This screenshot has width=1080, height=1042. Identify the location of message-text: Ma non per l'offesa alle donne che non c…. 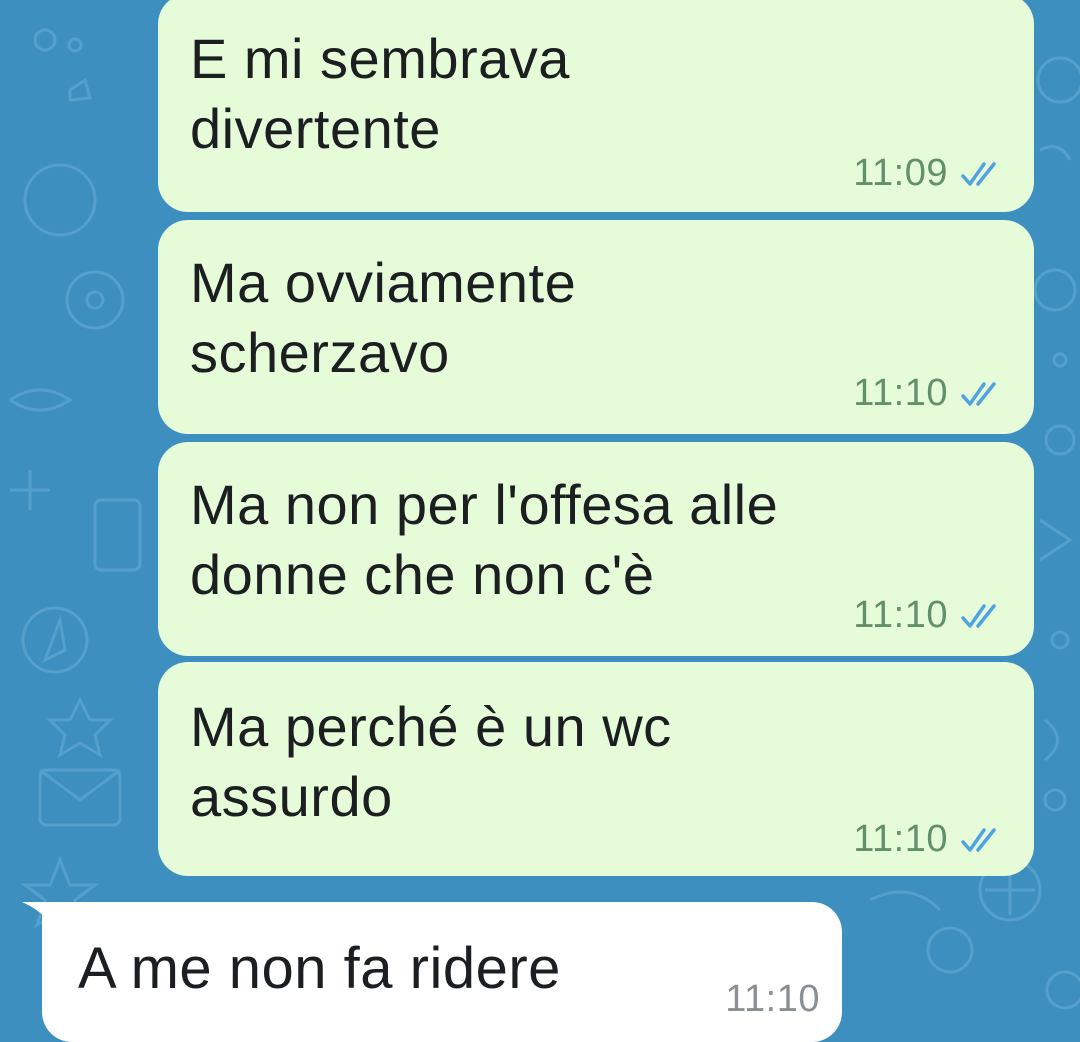
(484, 539).